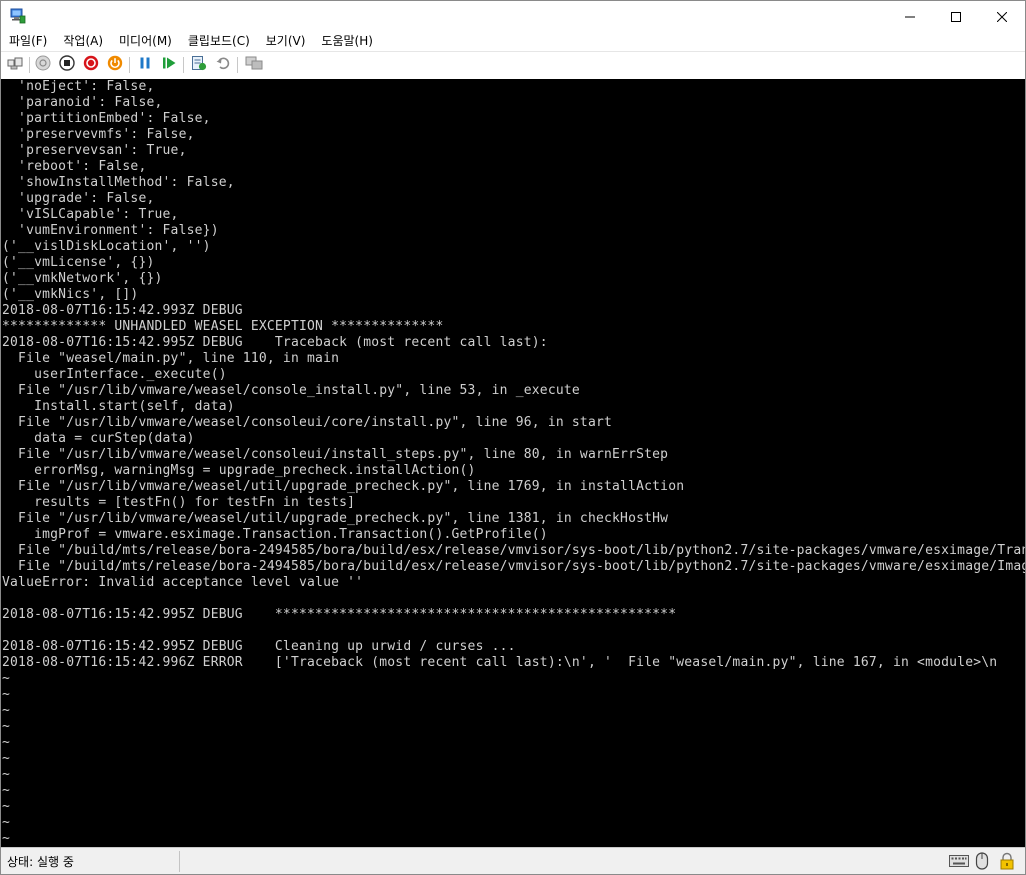 The image size is (1026, 875). Describe the element at coordinates (347, 41) in the screenshot. I see `menu-help: 도움말(H)` at that location.